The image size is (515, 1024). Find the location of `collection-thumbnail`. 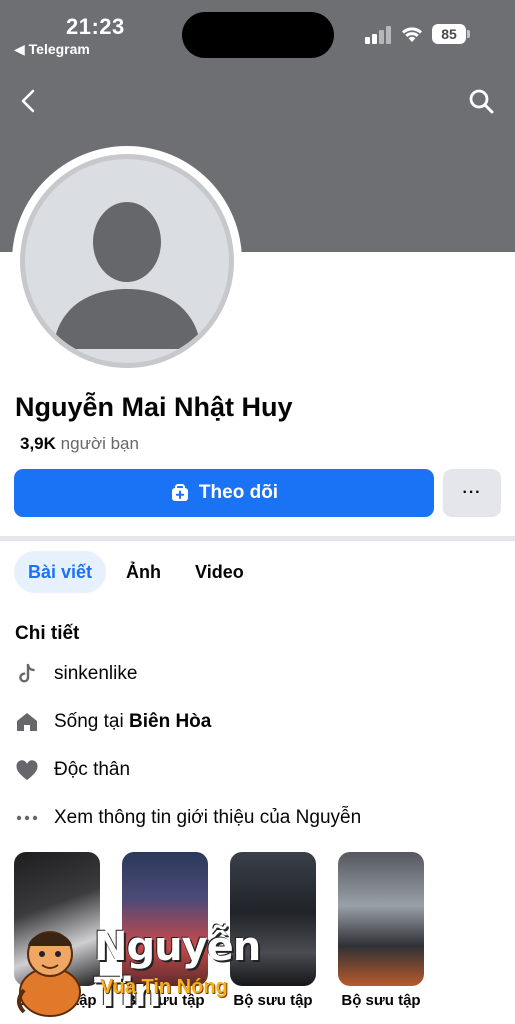

collection-thumbnail is located at coordinates (381, 919).